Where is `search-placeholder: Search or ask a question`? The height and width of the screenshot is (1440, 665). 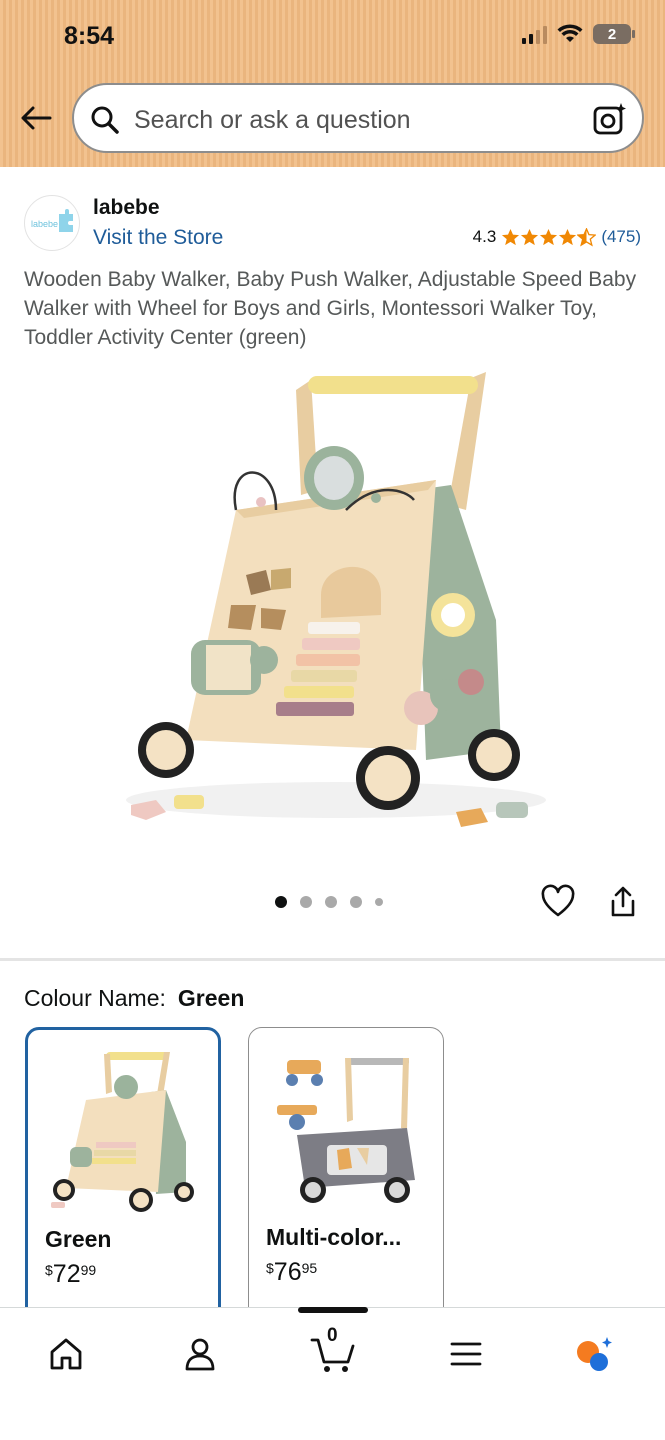
search-placeholder: Search or ask a question is located at coordinates (272, 120).